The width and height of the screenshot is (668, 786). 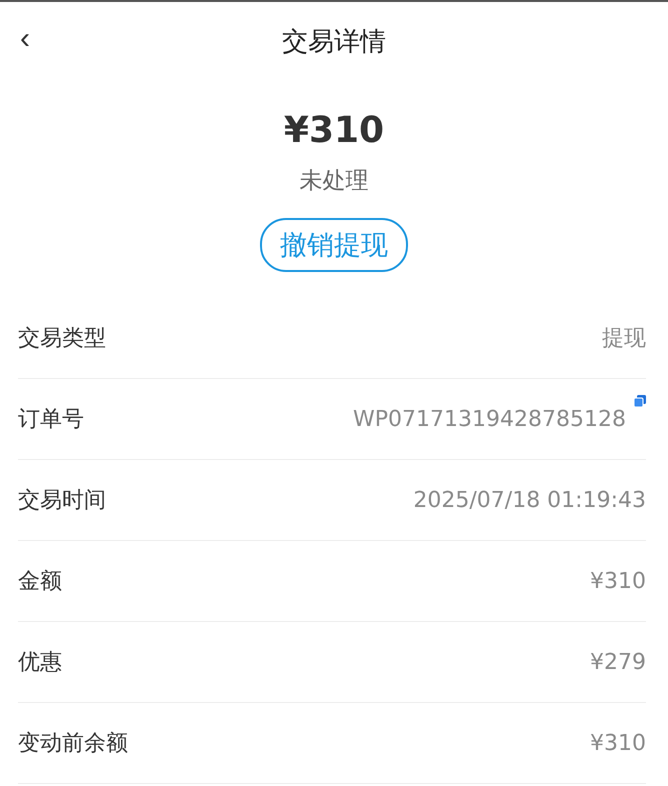 I want to click on row-label: 变动前余额, so click(x=73, y=744).